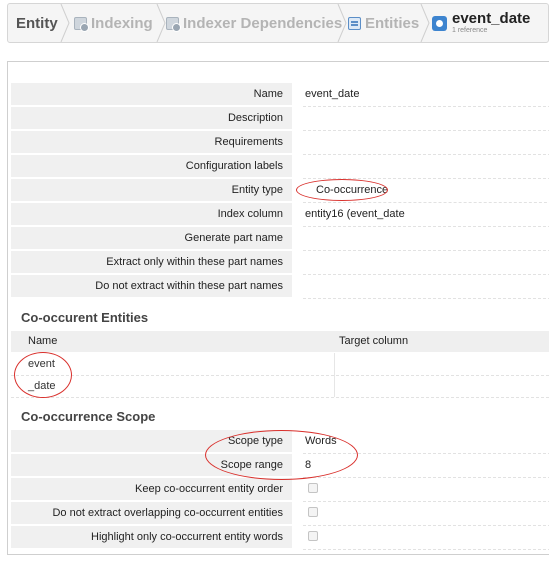  What do you see at coordinates (313, 536) in the screenshot?
I see `highlight-only-checkbox` at bounding box center [313, 536].